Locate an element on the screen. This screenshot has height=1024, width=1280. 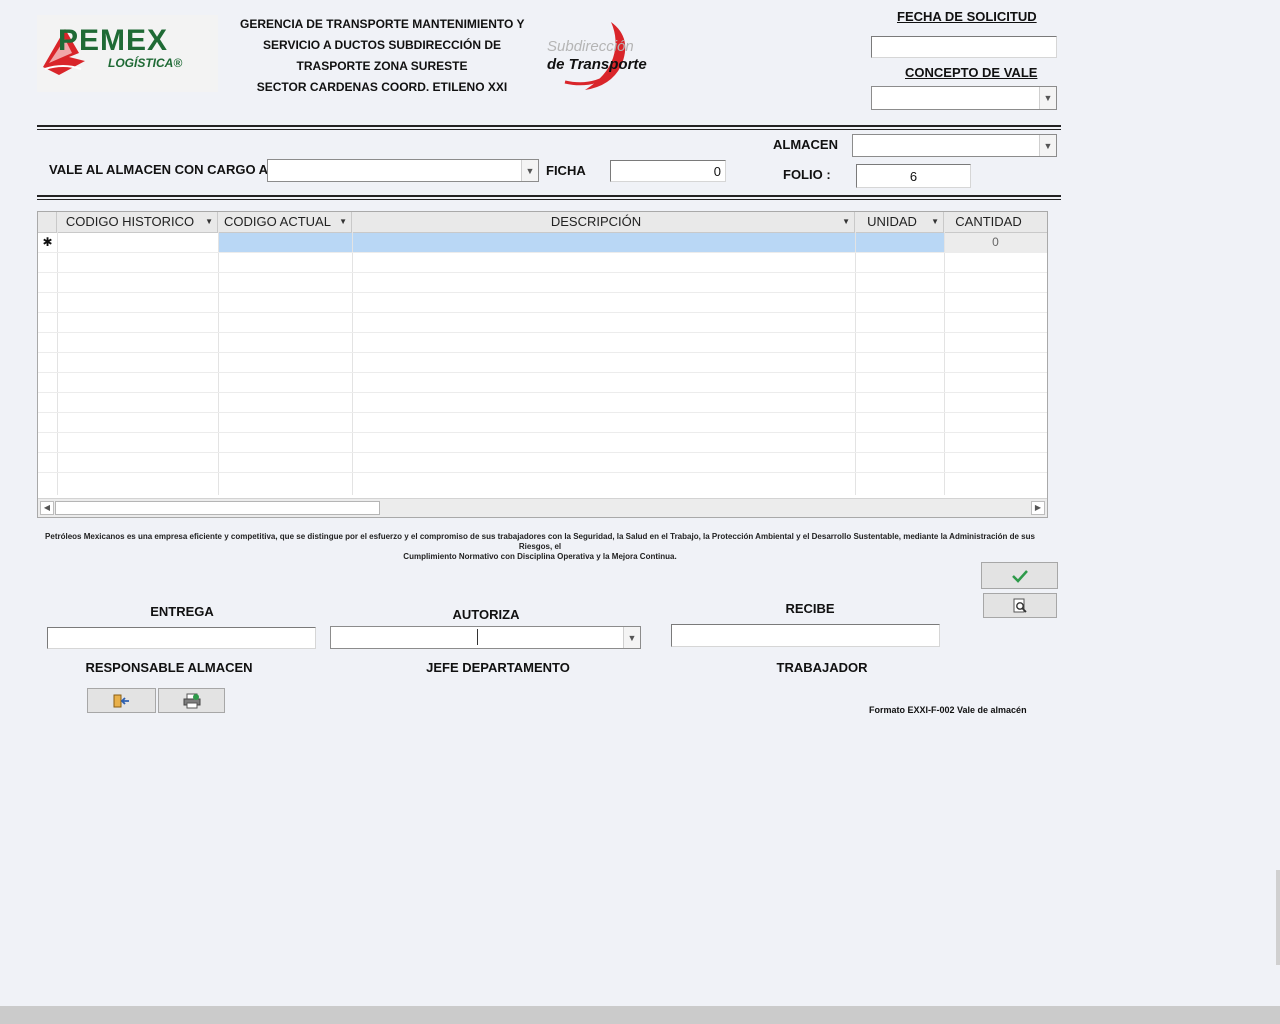
fecha-solicitud-label: FECHA DE SOLICITUD is located at coordinates (967, 16).